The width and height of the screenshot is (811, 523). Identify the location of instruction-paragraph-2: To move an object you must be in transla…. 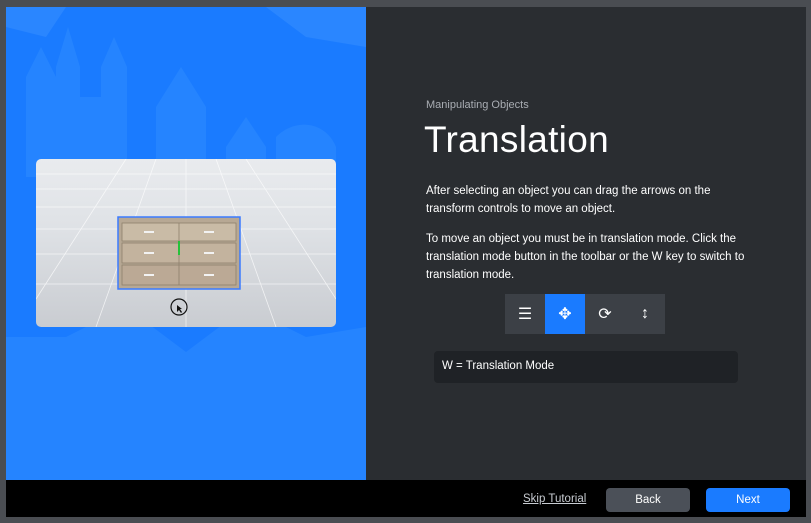
(585, 257).